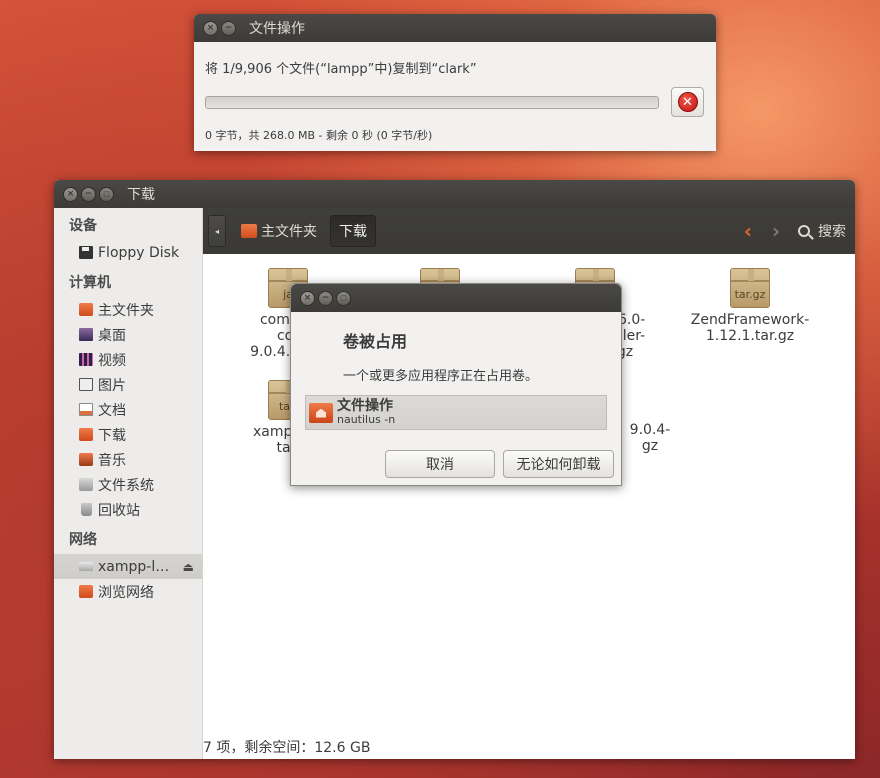  I want to click on sidebar-item-label: 浏览网络, so click(126, 592).